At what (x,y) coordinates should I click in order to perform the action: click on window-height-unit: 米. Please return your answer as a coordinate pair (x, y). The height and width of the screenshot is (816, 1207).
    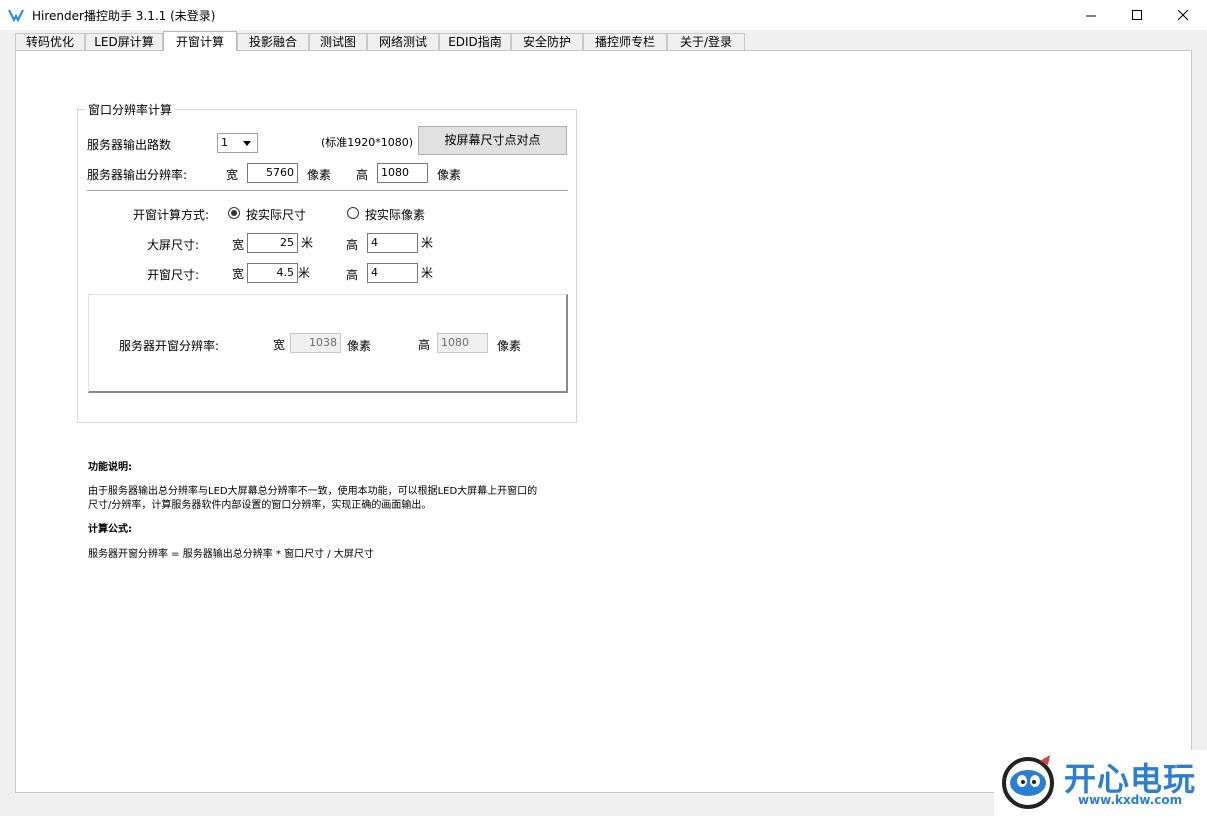
    Looking at the image, I should click on (427, 273).